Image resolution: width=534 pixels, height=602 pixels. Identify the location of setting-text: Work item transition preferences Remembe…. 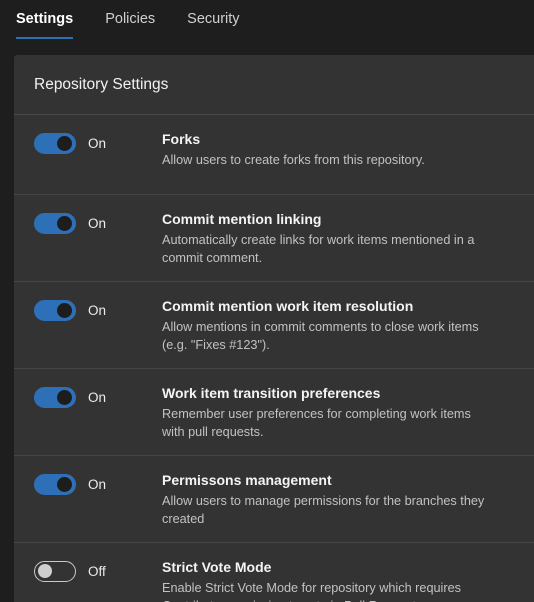
(339, 412).